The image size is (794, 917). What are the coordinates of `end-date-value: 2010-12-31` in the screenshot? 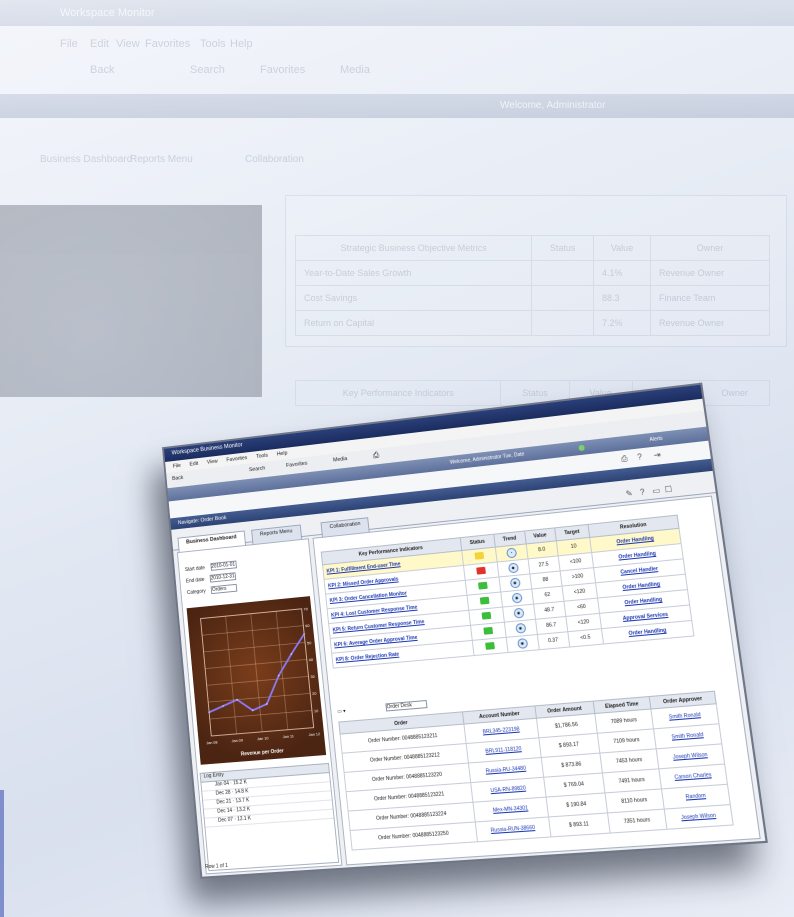 It's located at (223, 577).